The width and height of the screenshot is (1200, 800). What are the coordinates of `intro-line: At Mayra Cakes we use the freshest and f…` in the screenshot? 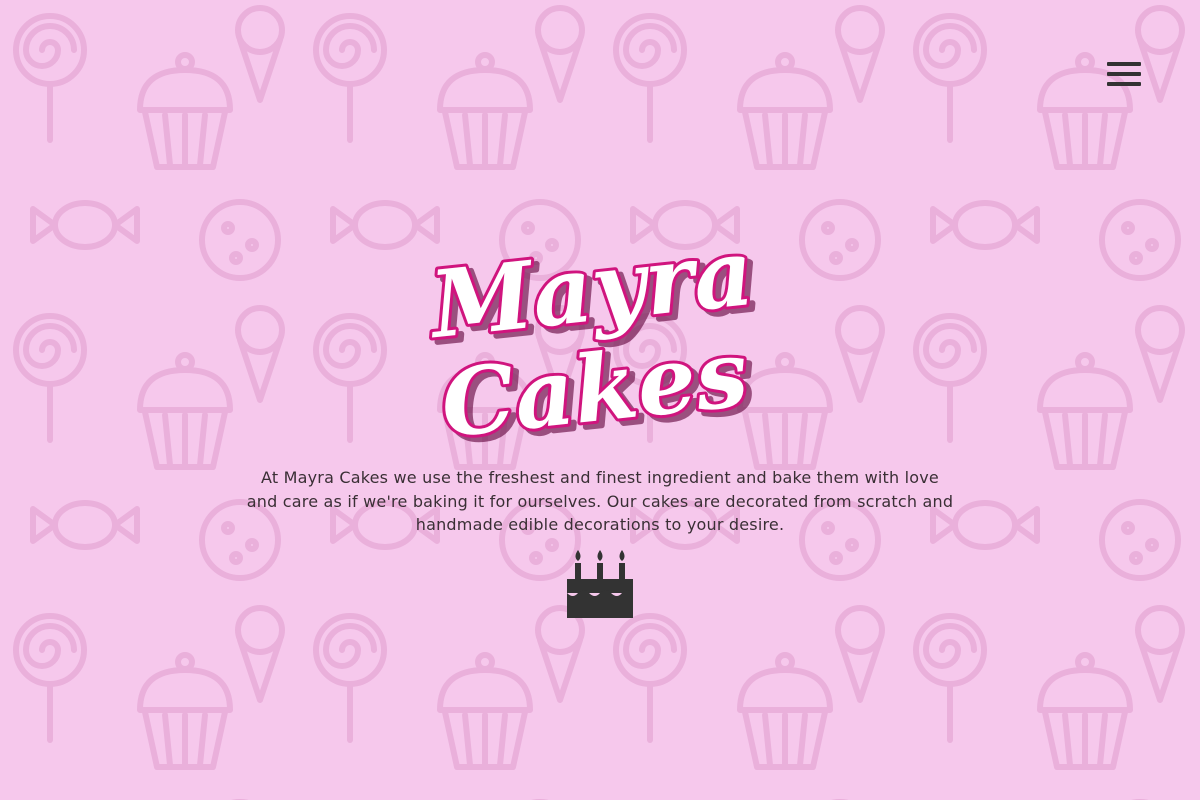 It's located at (600, 477).